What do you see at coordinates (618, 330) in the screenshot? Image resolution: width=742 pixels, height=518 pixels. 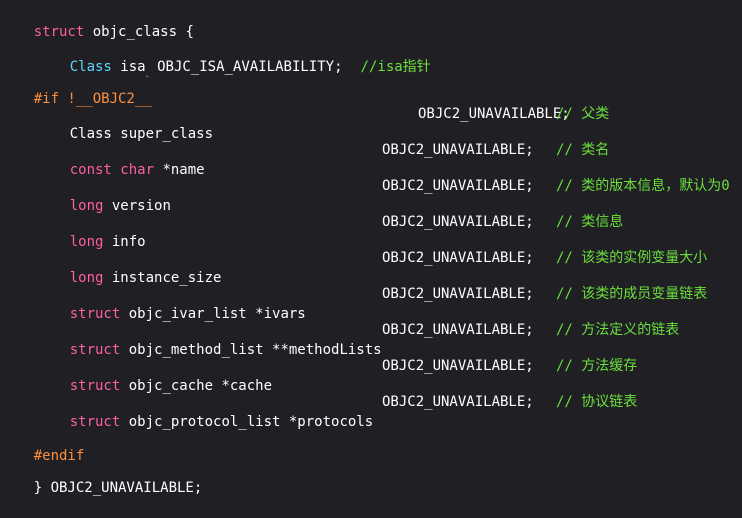 I see `comment: // 方法定义的链表` at bounding box center [618, 330].